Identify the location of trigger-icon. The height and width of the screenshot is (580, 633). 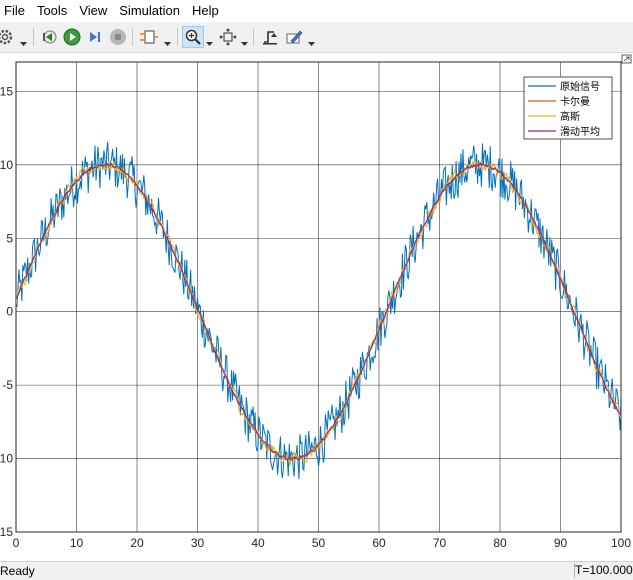
(270, 37).